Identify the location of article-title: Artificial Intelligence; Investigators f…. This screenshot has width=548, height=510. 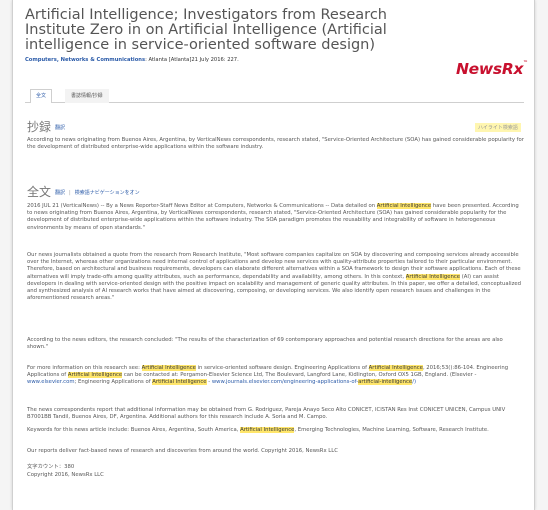
(206, 30).